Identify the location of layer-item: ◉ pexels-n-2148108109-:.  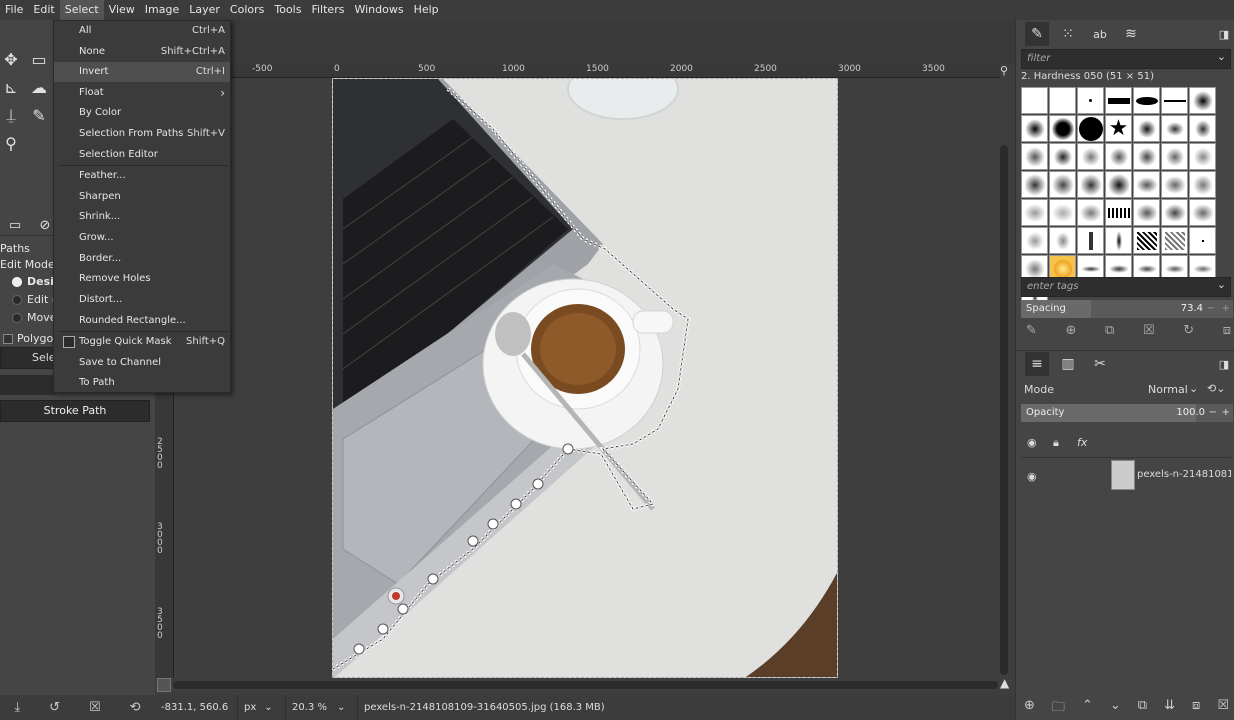
(1126, 477).